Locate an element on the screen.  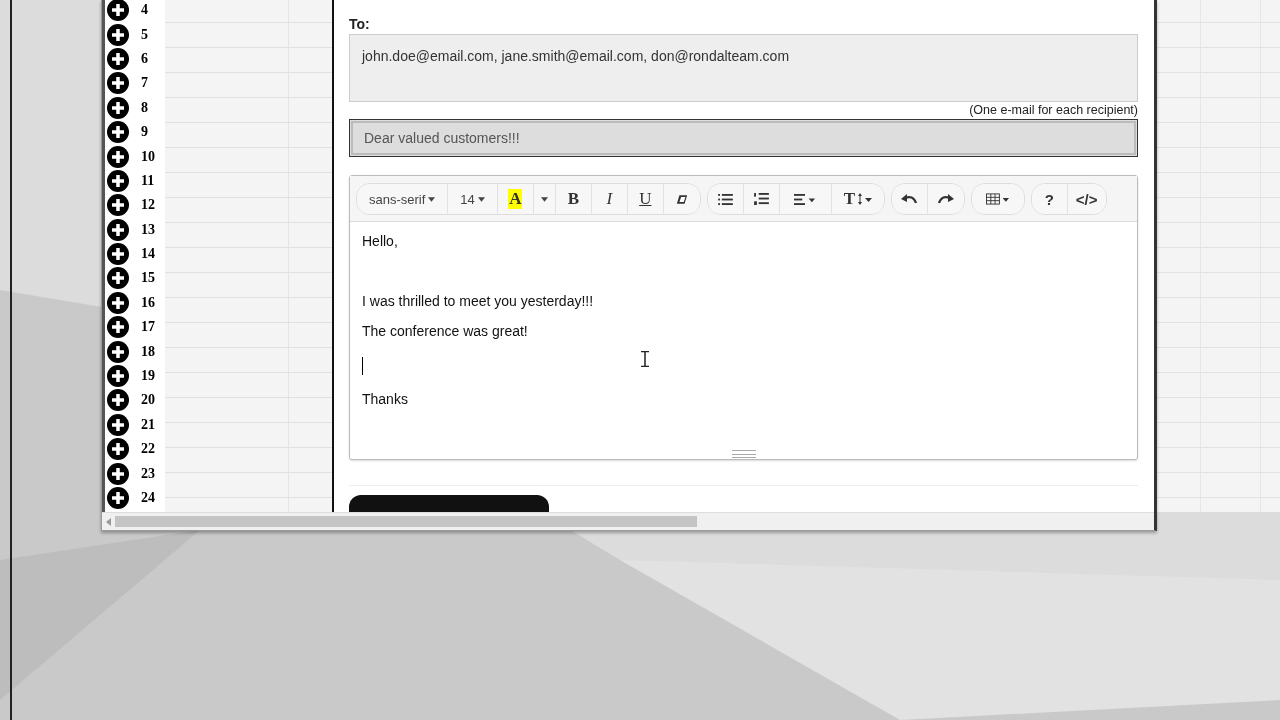
bullet-list-icon is located at coordinates (725, 199).